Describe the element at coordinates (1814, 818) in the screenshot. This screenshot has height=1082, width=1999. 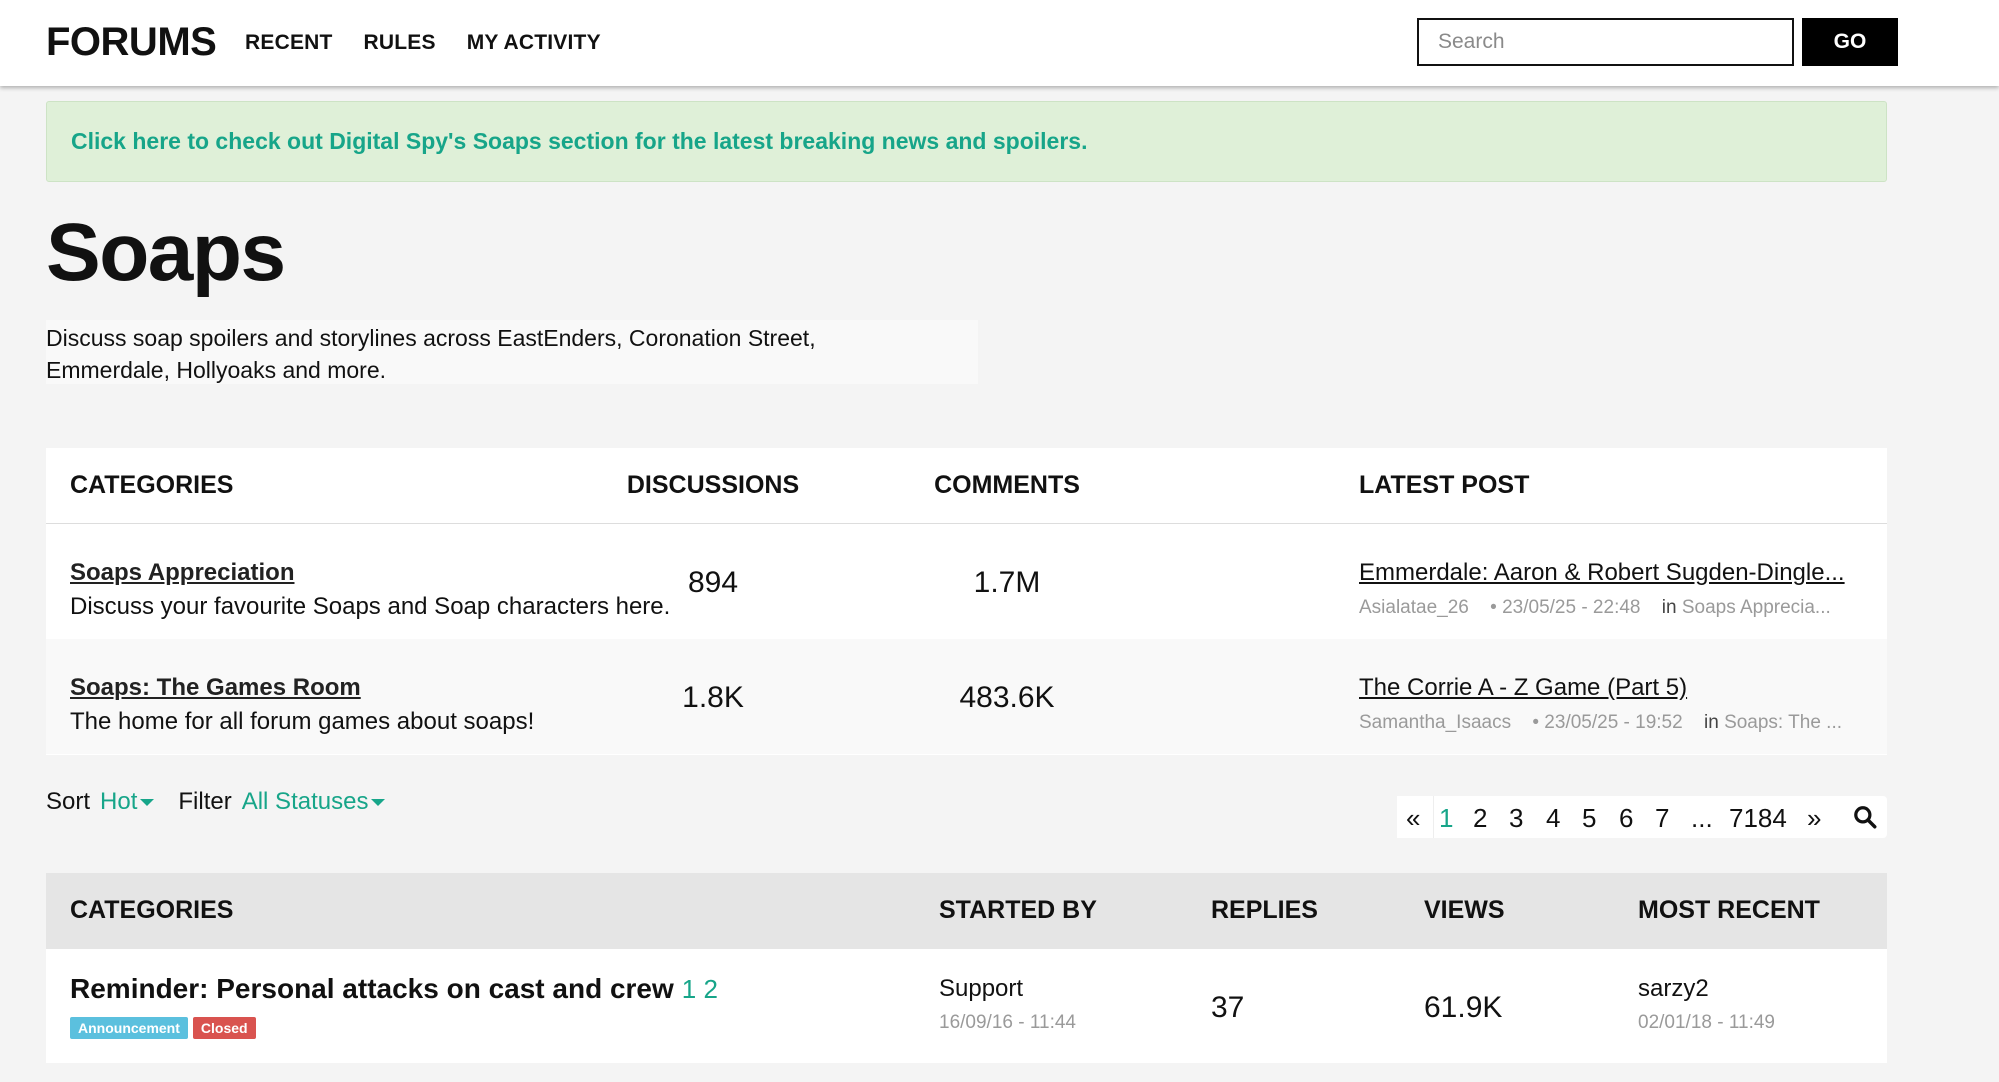
I see `pager-next: »` at that location.